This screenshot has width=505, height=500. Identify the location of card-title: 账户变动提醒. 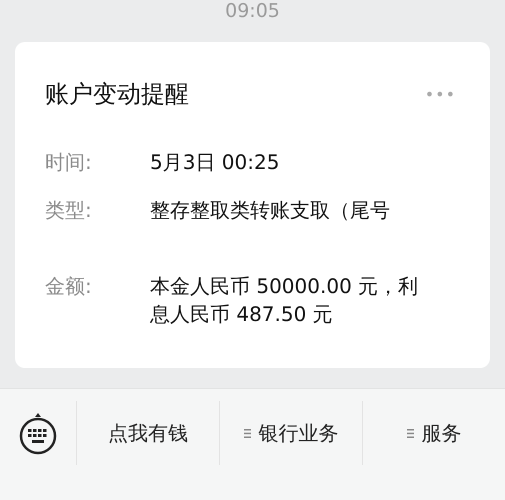
(117, 94).